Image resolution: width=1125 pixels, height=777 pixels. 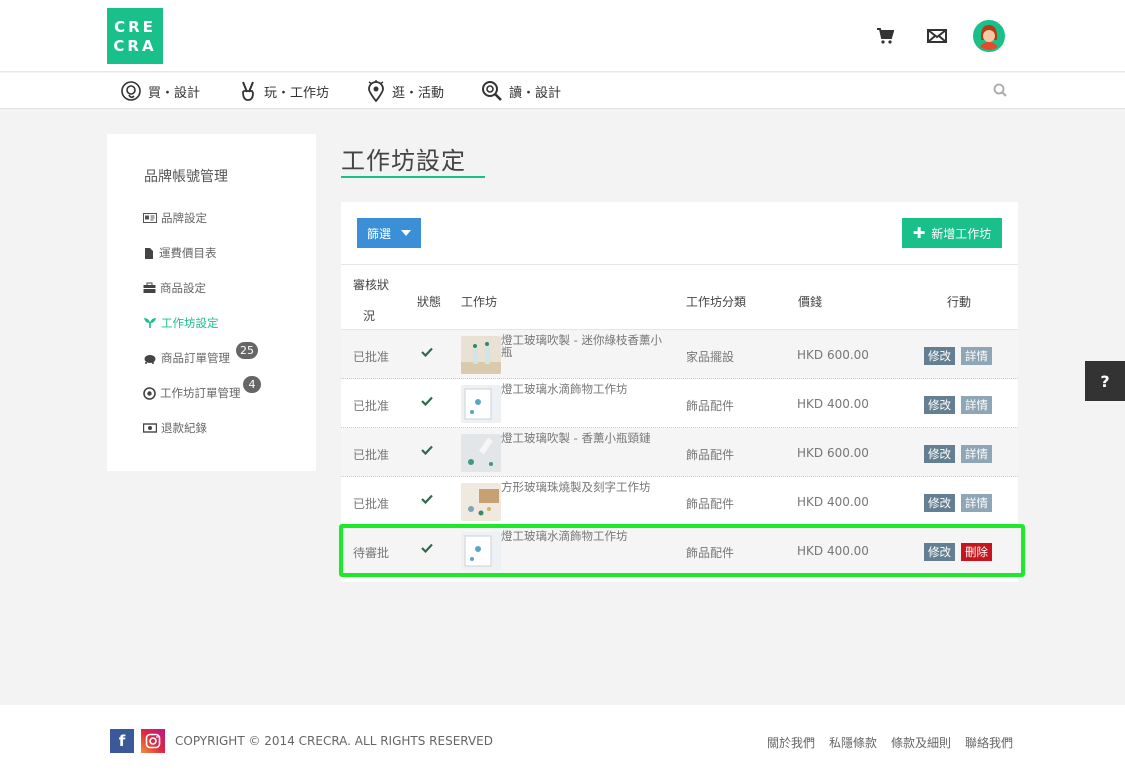 What do you see at coordinates (135, 46) in the screenshot?
I see `logo-line-2: CRA` at bounding box center [135, 46].